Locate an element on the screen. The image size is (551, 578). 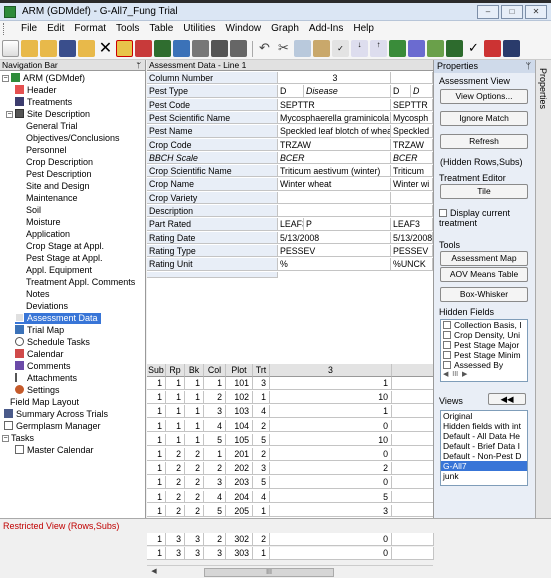
grid-cell: 10 is located at coordinates (331, 440).